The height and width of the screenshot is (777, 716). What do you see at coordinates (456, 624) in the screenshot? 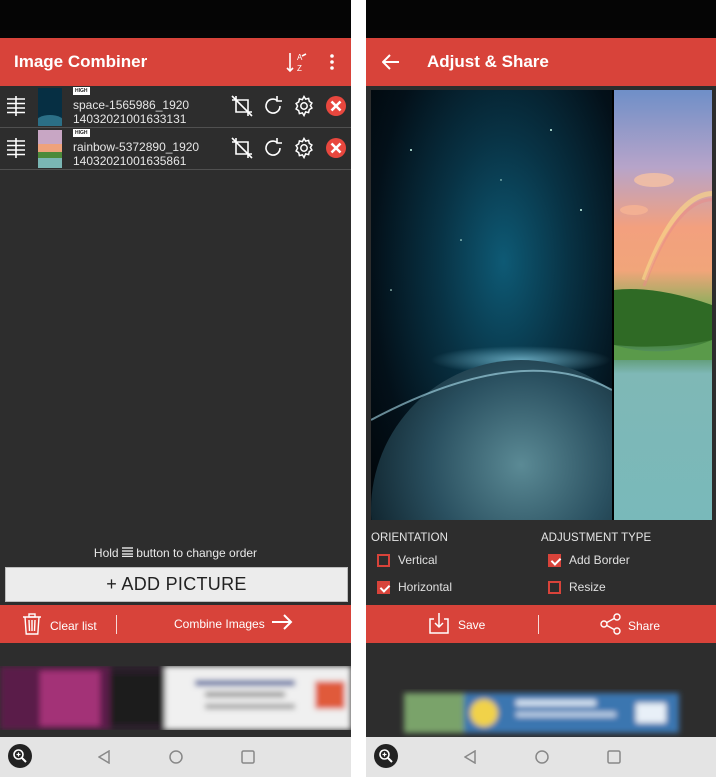
I see `save-button: Save` at bounding box center [456, 624].